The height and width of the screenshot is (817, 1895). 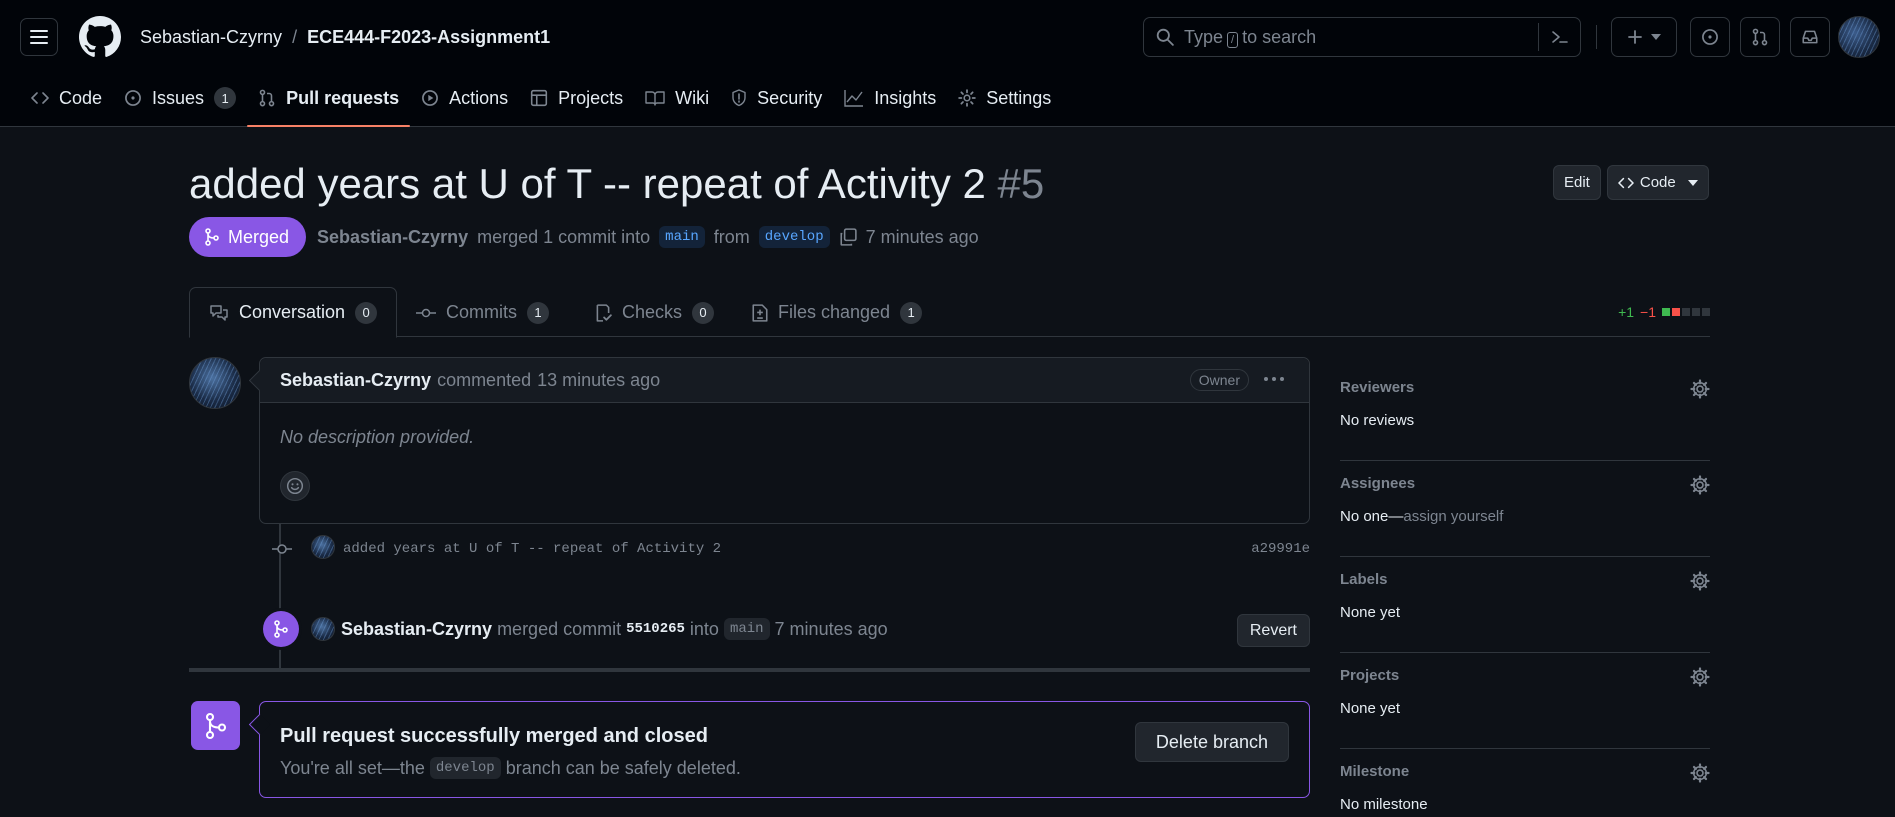 What do you see at coordinates (352, 767) in the screenshot?
I see `merged-subtitle-prefix: You're all set—the` at bounding box center [352, 767].